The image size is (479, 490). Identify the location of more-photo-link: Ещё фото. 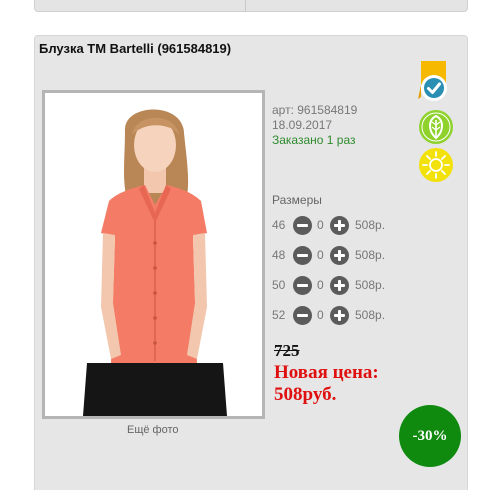
(153, 430).